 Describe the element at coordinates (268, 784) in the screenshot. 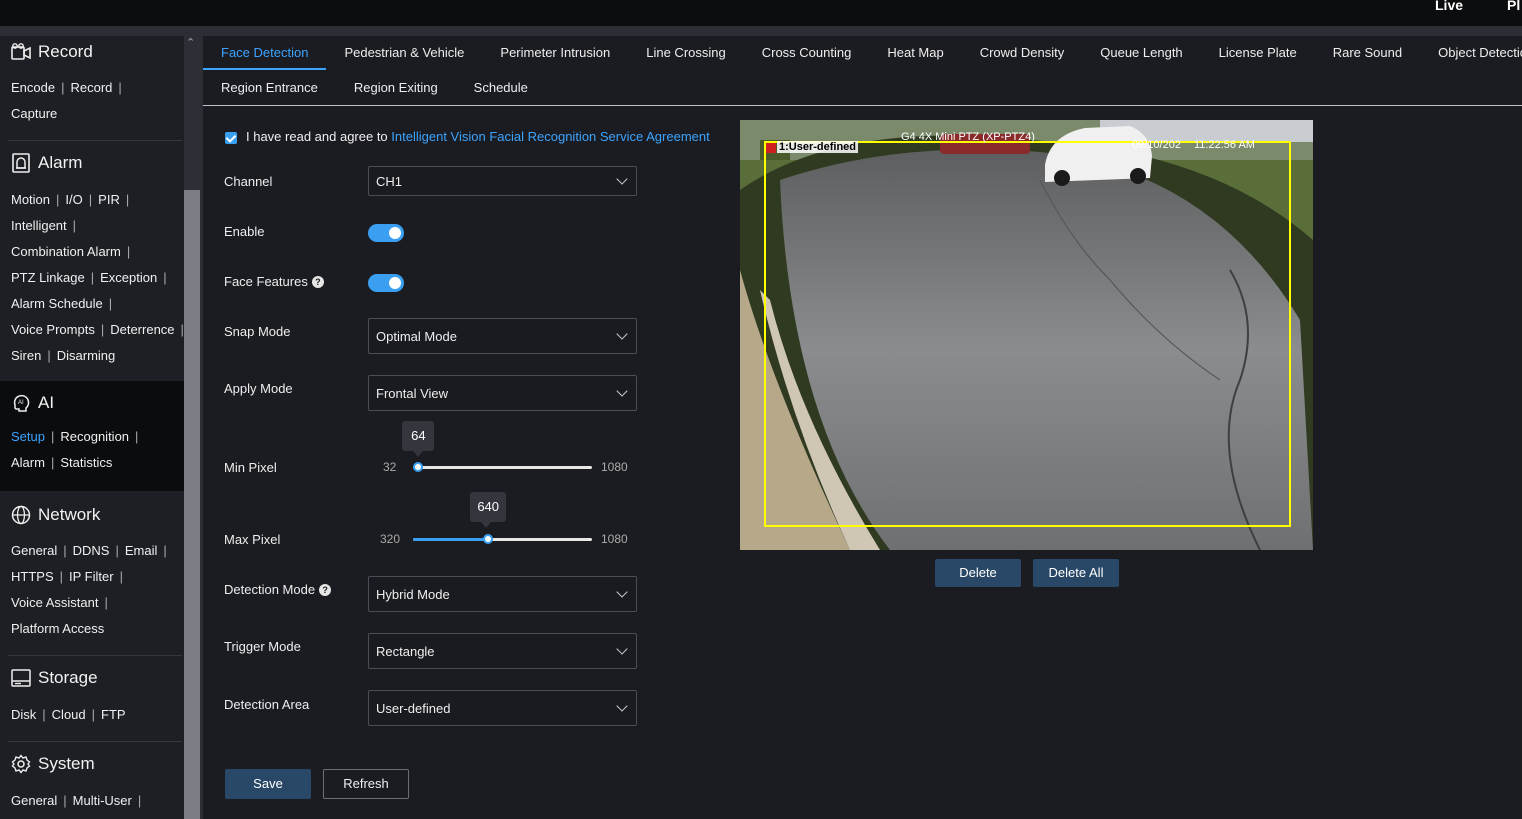

I see `save-button: Save` at that location.